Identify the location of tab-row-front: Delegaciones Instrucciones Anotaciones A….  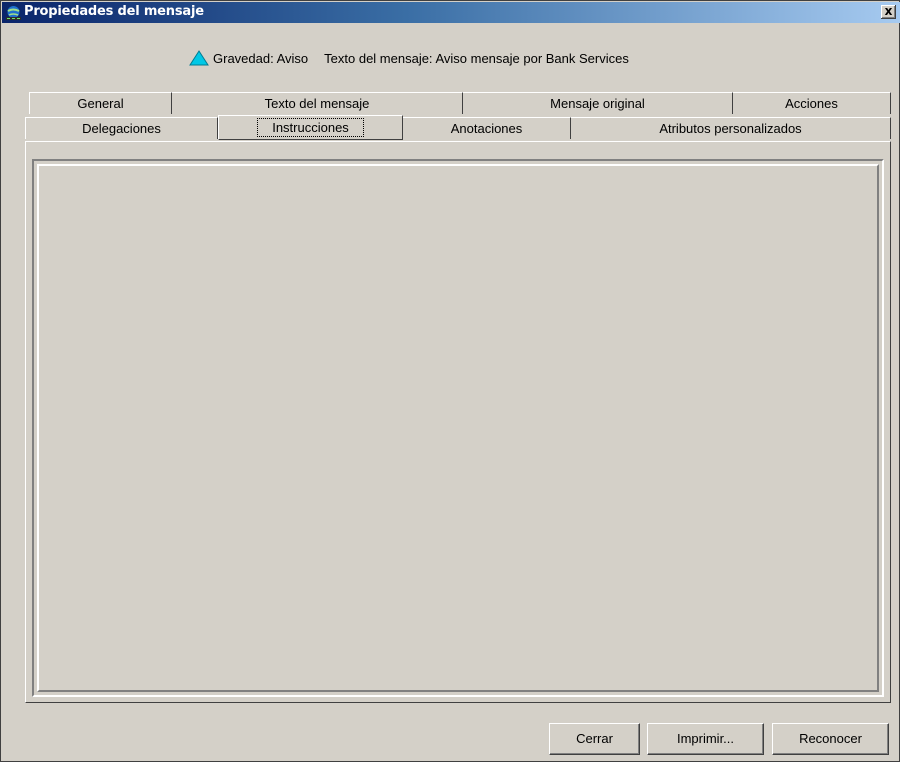
(458, 127).